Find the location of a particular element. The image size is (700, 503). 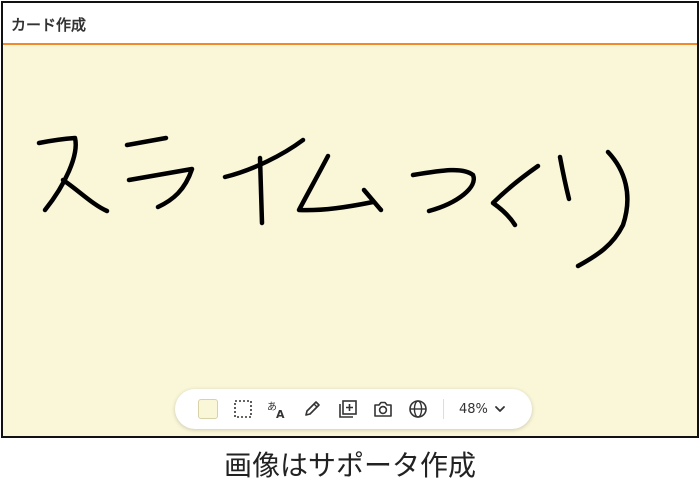

color-swatch-icon is located at coordinates (208, 409).